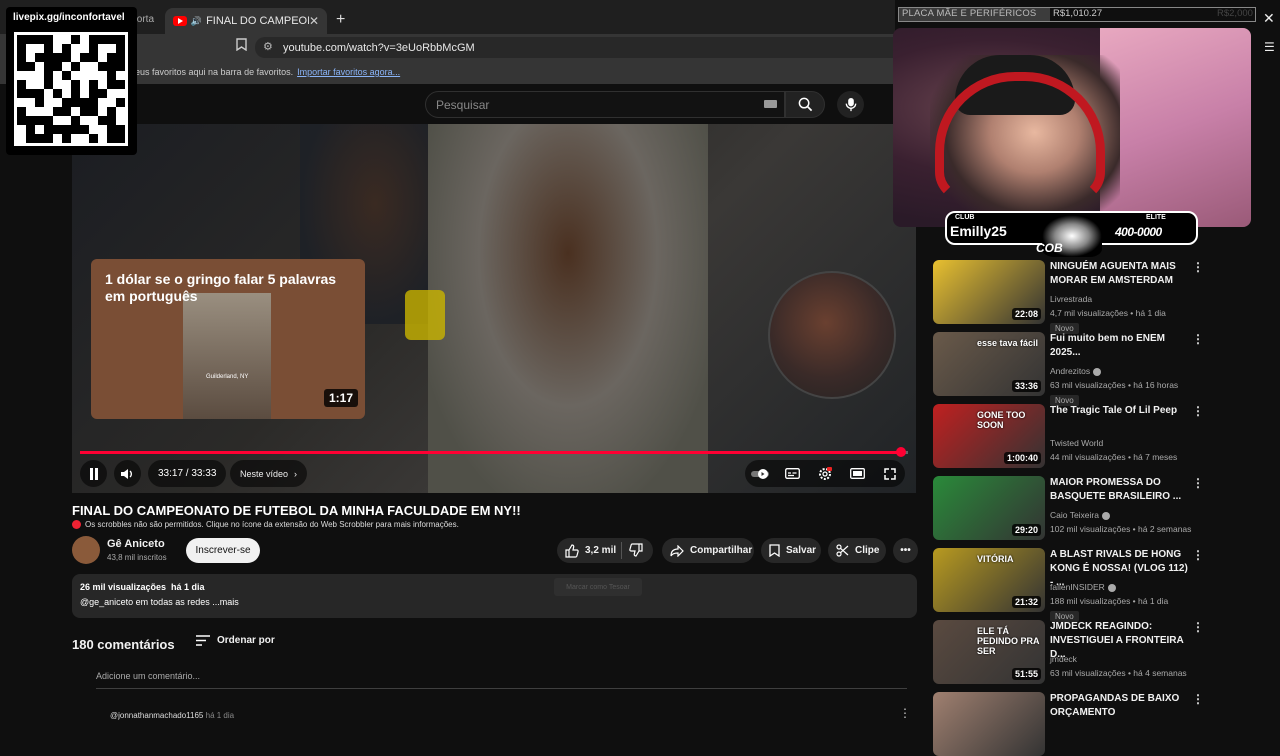 Image resolution: width=1280 pixels, height=756 pixels. Describe the element at coordinates (770, 104) in the screenshot. I see `keyboard-icon` at that location.